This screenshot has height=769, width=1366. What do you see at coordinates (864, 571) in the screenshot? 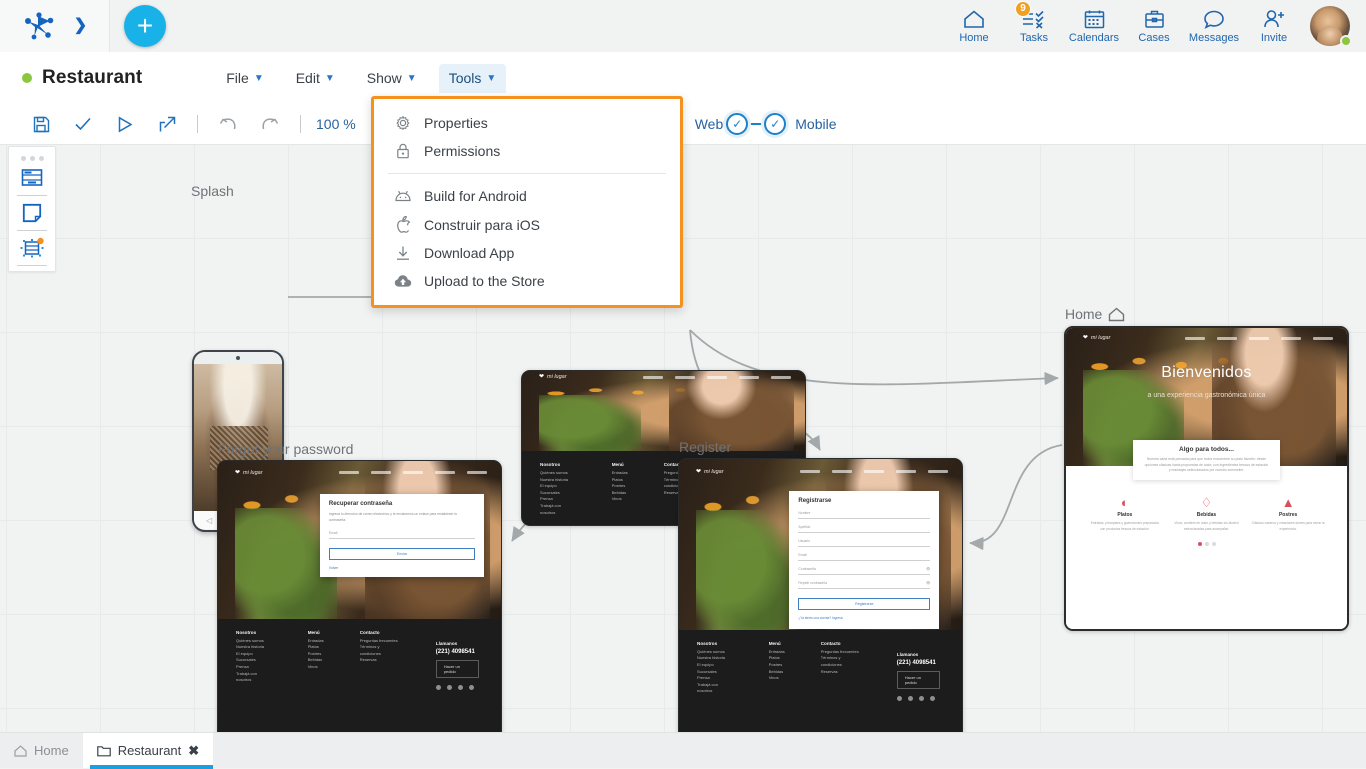
I see `password-field: Contraseña 👁` at bounding box center [864, 571].